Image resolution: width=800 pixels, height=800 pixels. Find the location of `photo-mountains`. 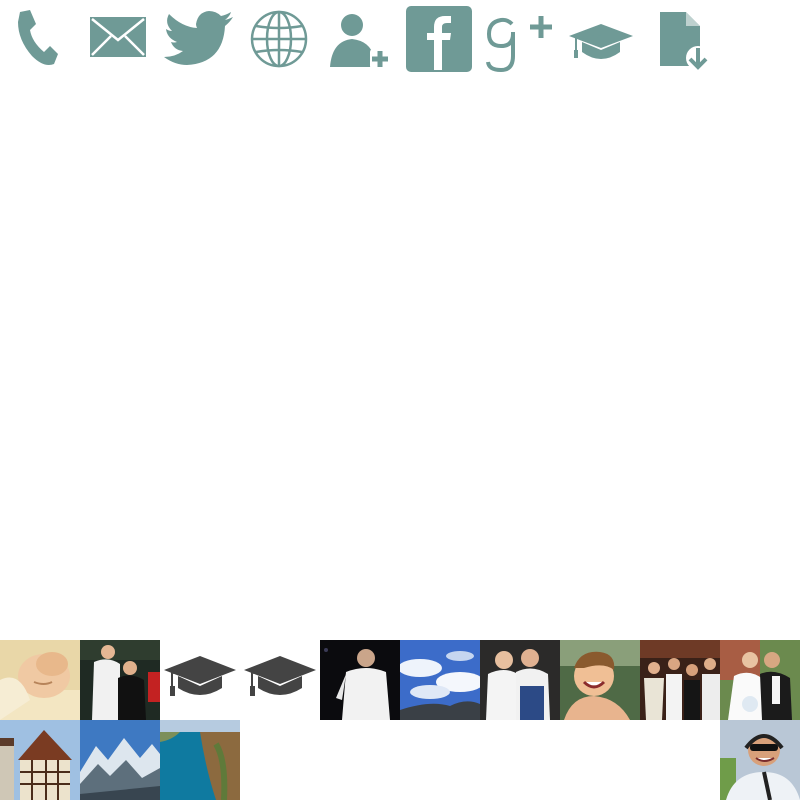

photo-mountains is located at coordinates (120, 760).